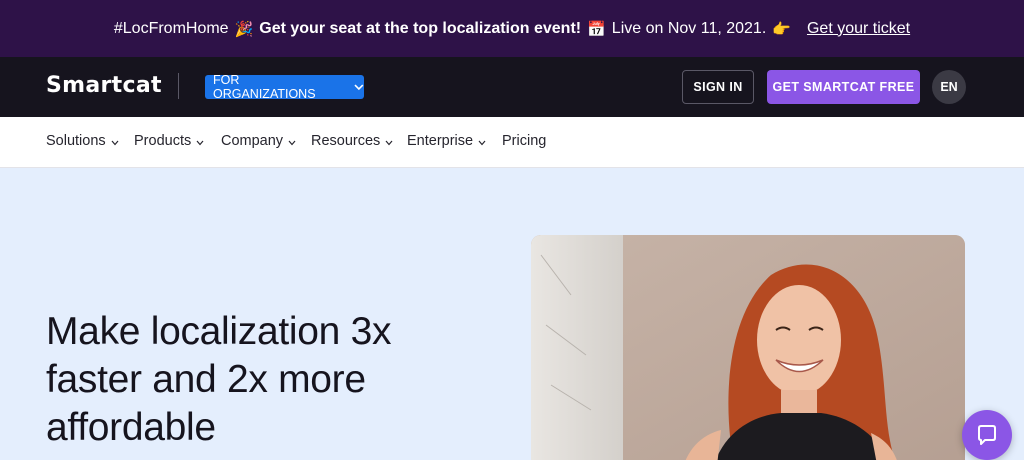 The width and height of the screenshot is (1024, 460). Describe the element at coordinates (104, 85) in the screenshot. I see `smartcat-logo: Smartcat` at that location.